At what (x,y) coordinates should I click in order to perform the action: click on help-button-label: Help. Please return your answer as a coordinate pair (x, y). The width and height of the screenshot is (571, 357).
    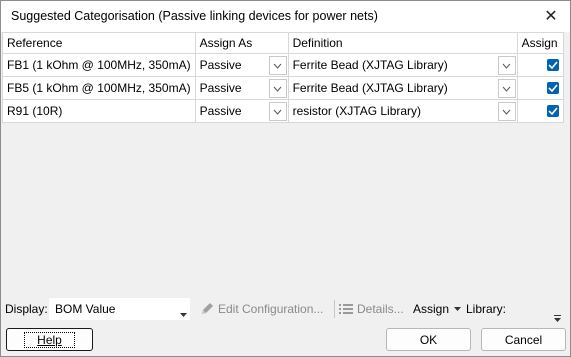
    Looking at the image, I should click on (49, 339).